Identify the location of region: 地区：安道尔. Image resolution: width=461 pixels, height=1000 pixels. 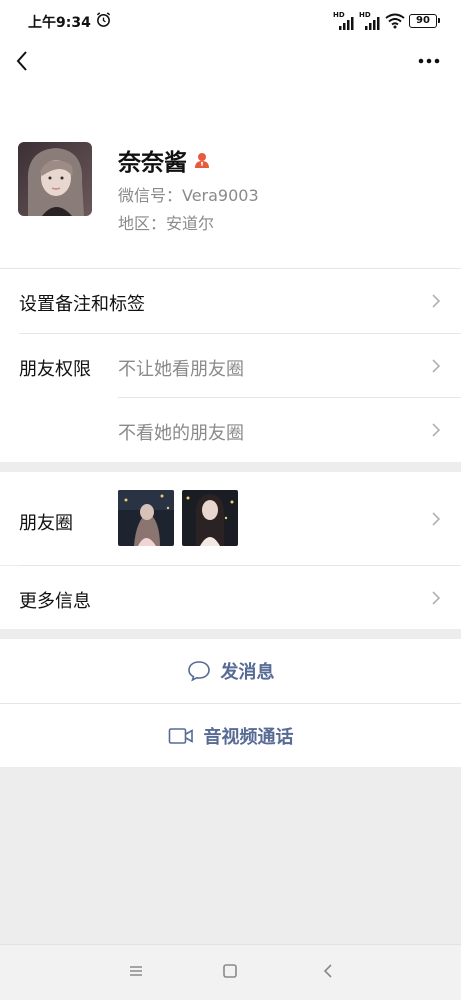
(166, 223).